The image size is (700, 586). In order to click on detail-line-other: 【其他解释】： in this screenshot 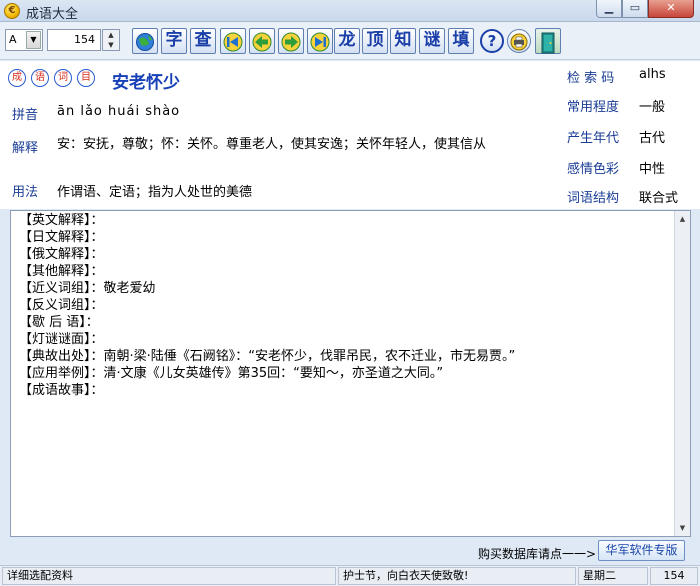, I will do `click(61, 271)`.